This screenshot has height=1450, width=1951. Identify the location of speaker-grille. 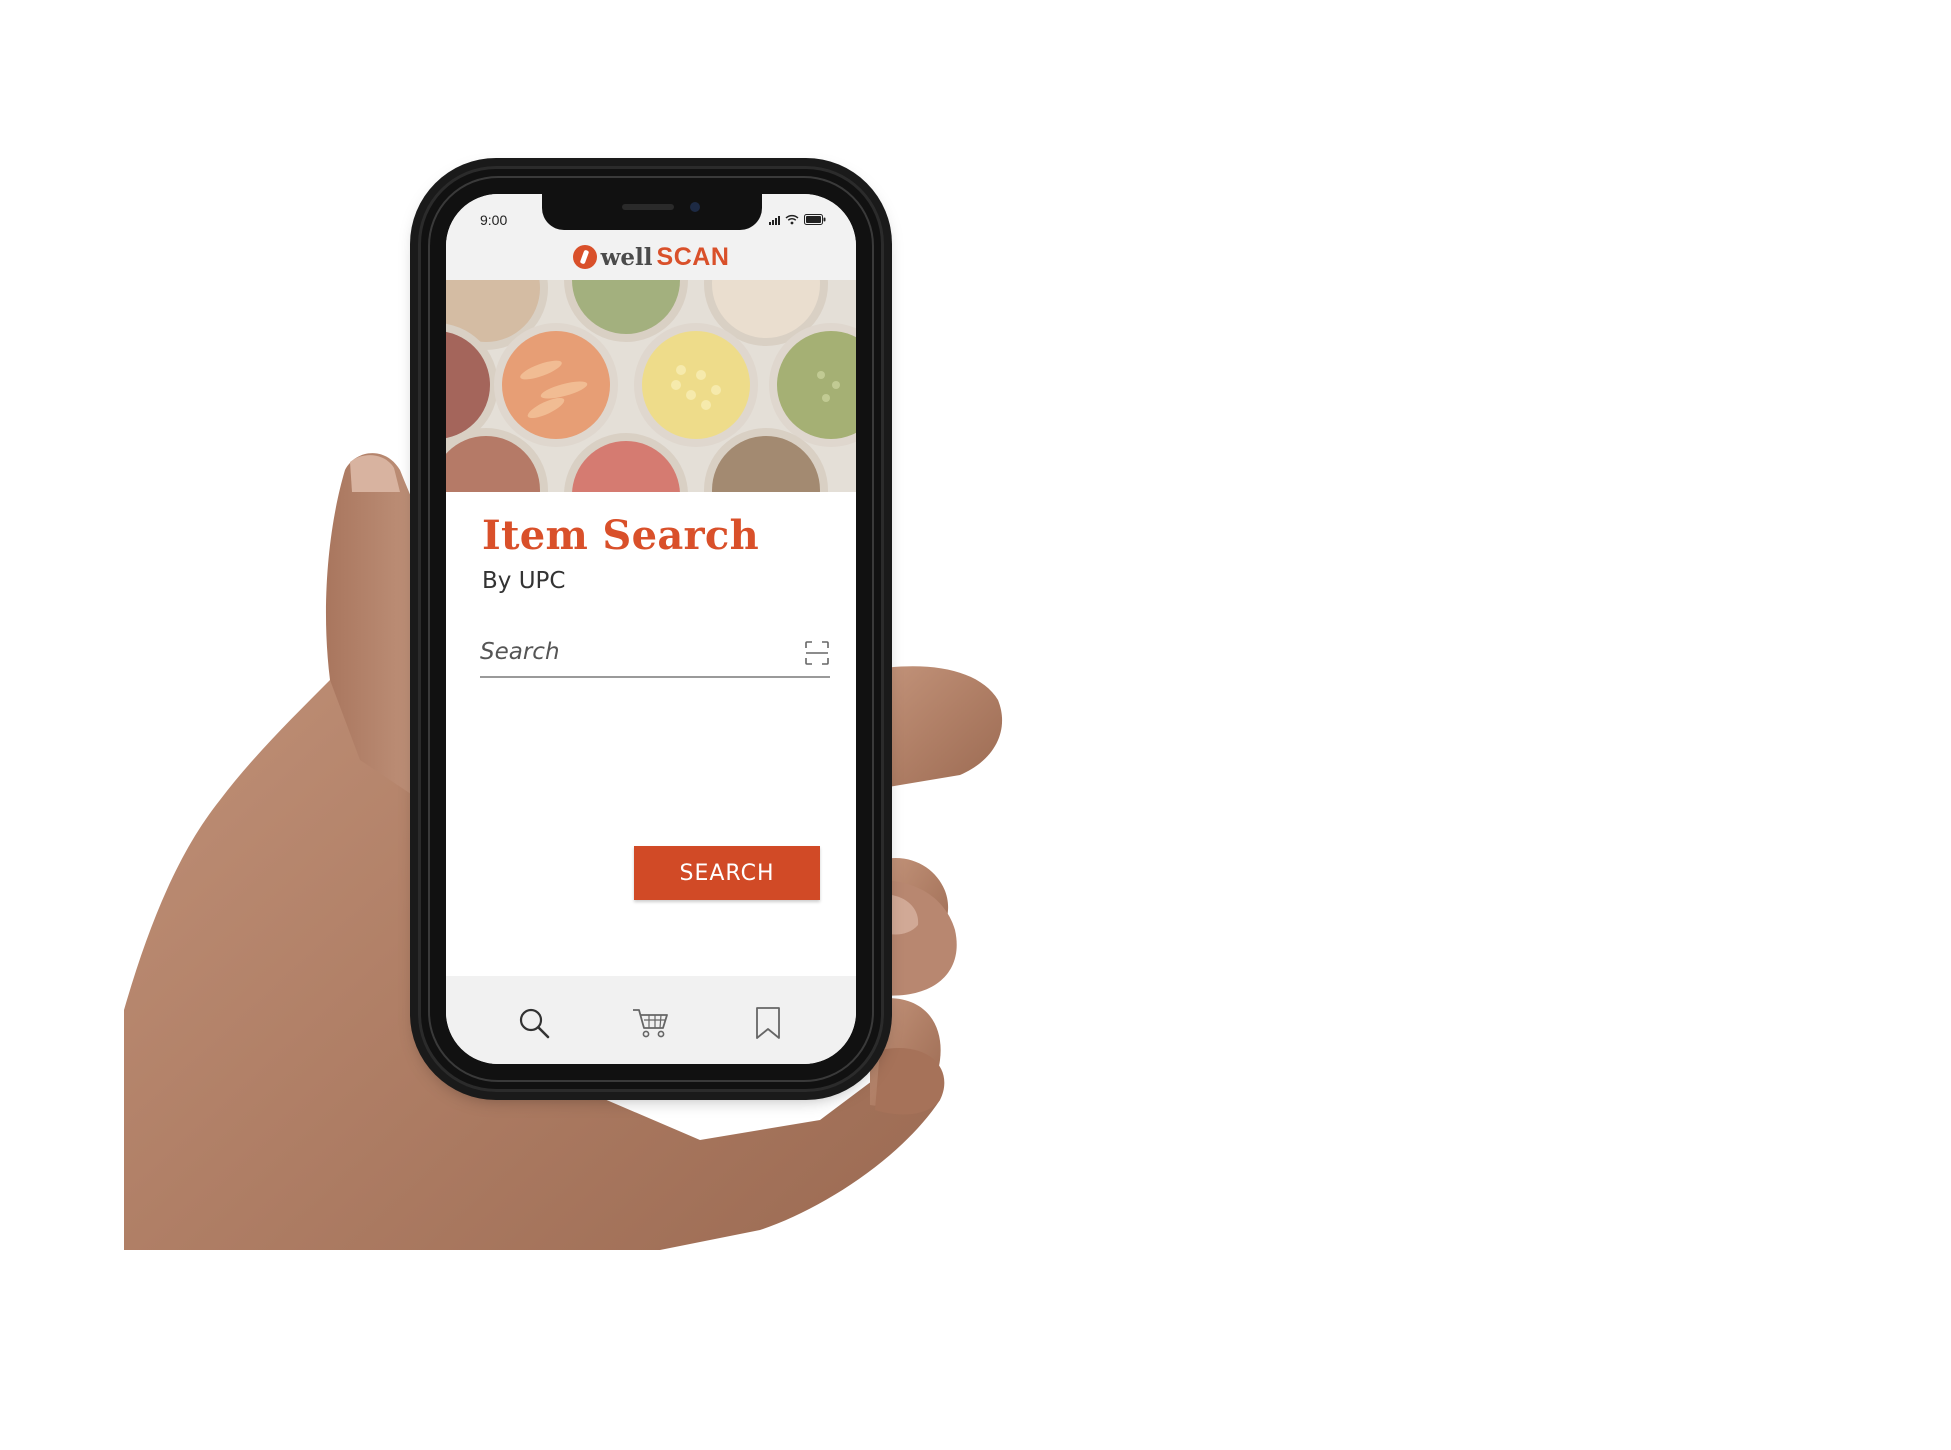
(648, 207).